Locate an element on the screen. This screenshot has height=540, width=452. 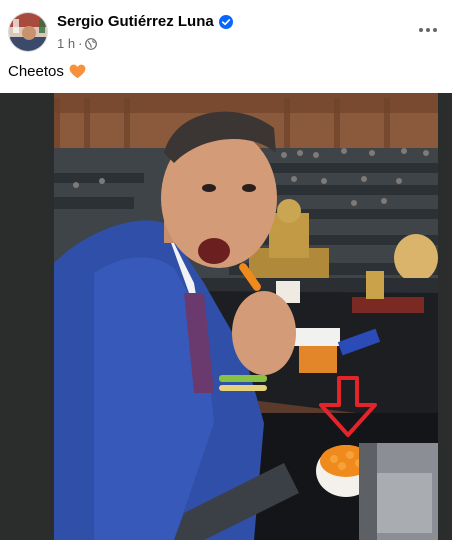
orange-heart-icon is located at coordinates (77, 71).